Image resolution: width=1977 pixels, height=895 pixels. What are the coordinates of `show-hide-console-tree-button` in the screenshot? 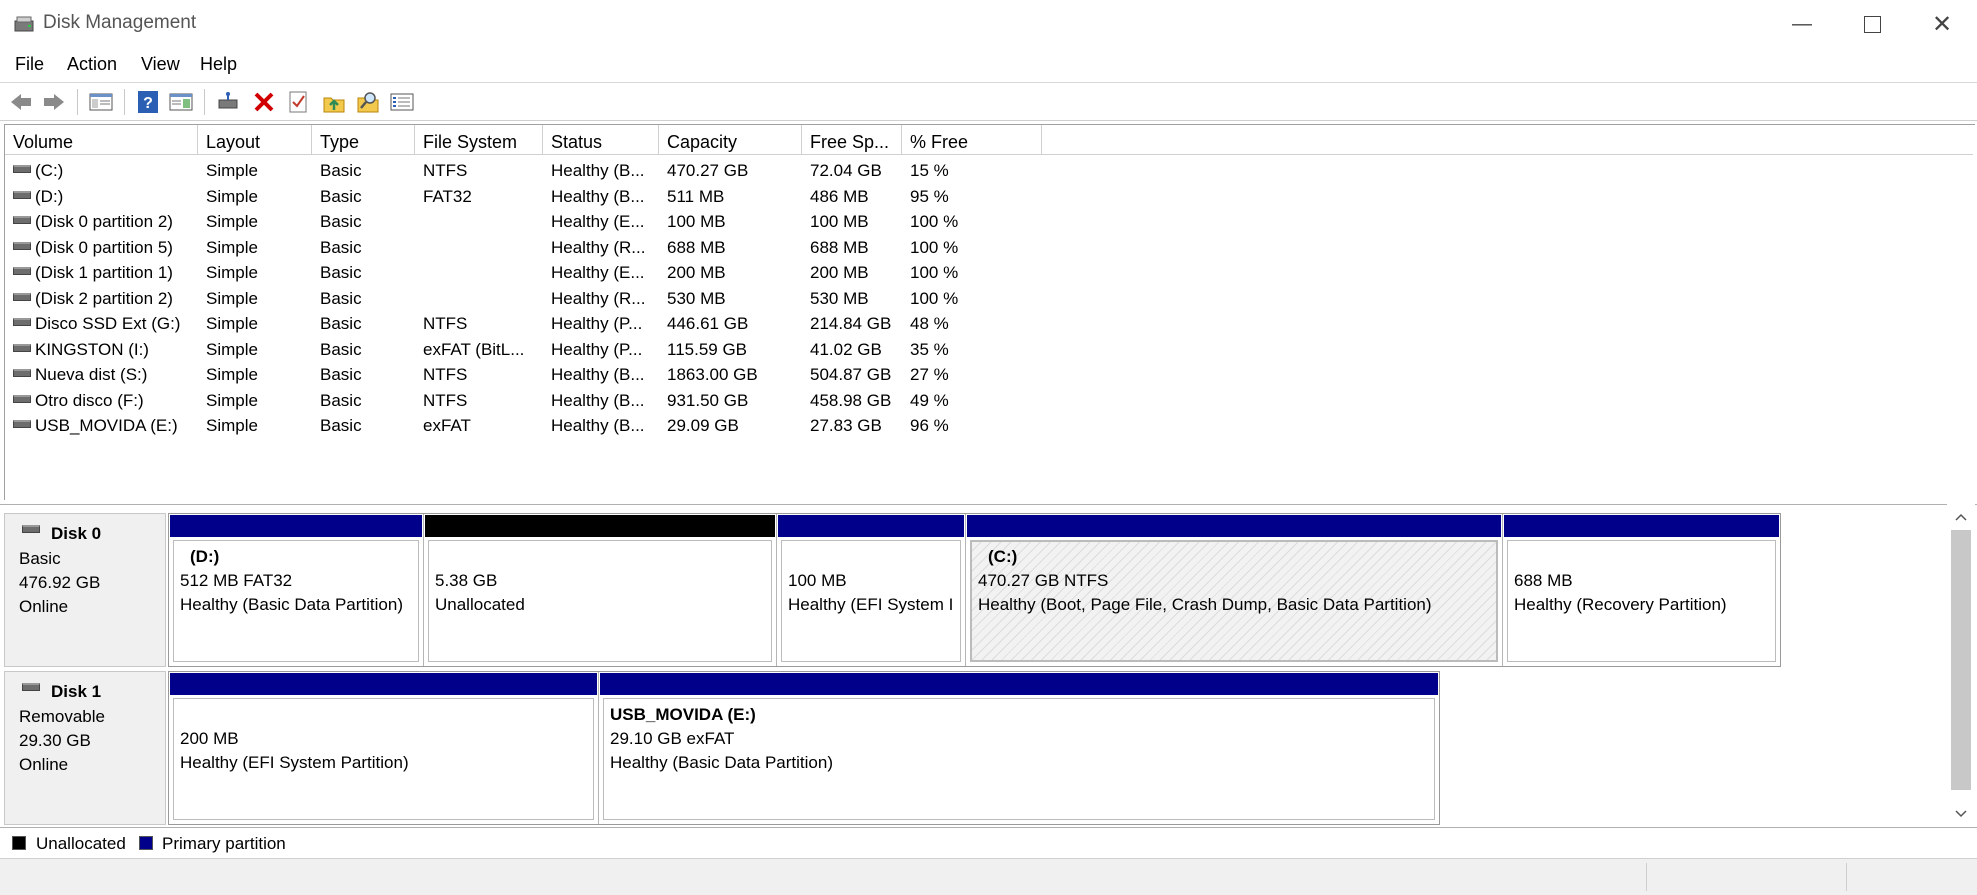 It's located at (101, 102).